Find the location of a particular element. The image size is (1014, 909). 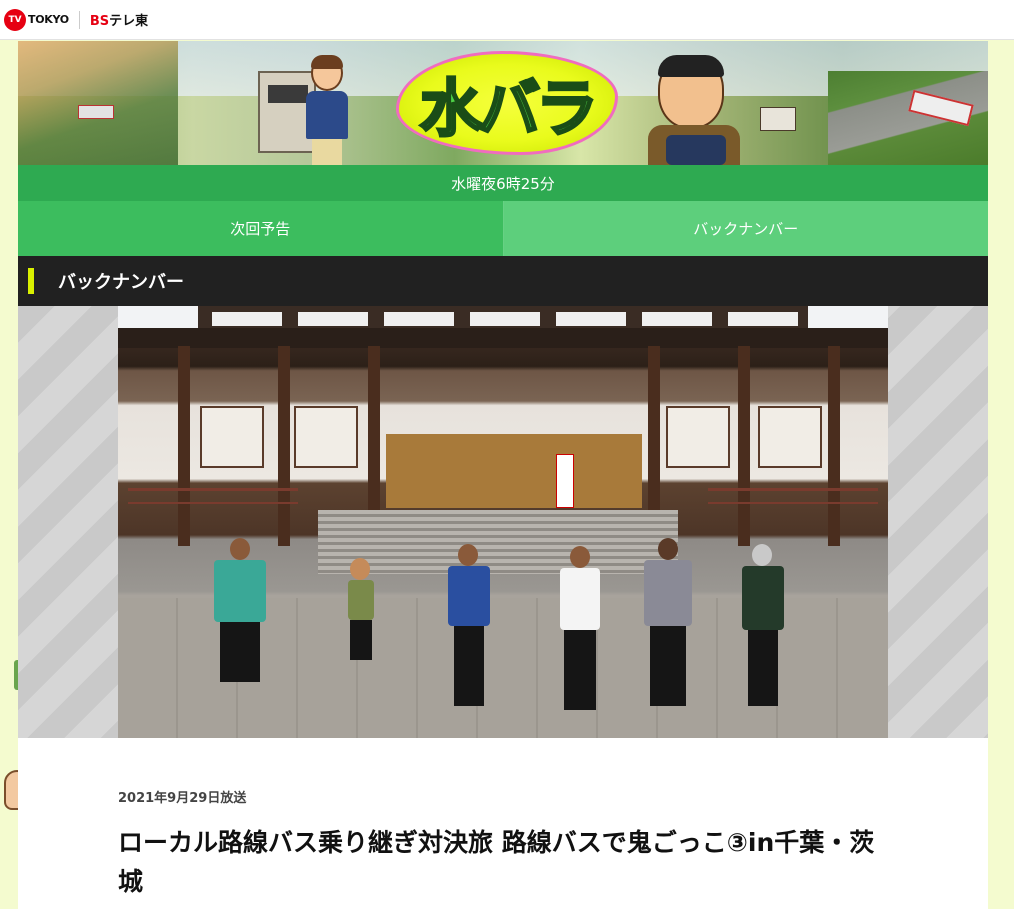

photo-temple-doorway is located at coordinates (514, 471).